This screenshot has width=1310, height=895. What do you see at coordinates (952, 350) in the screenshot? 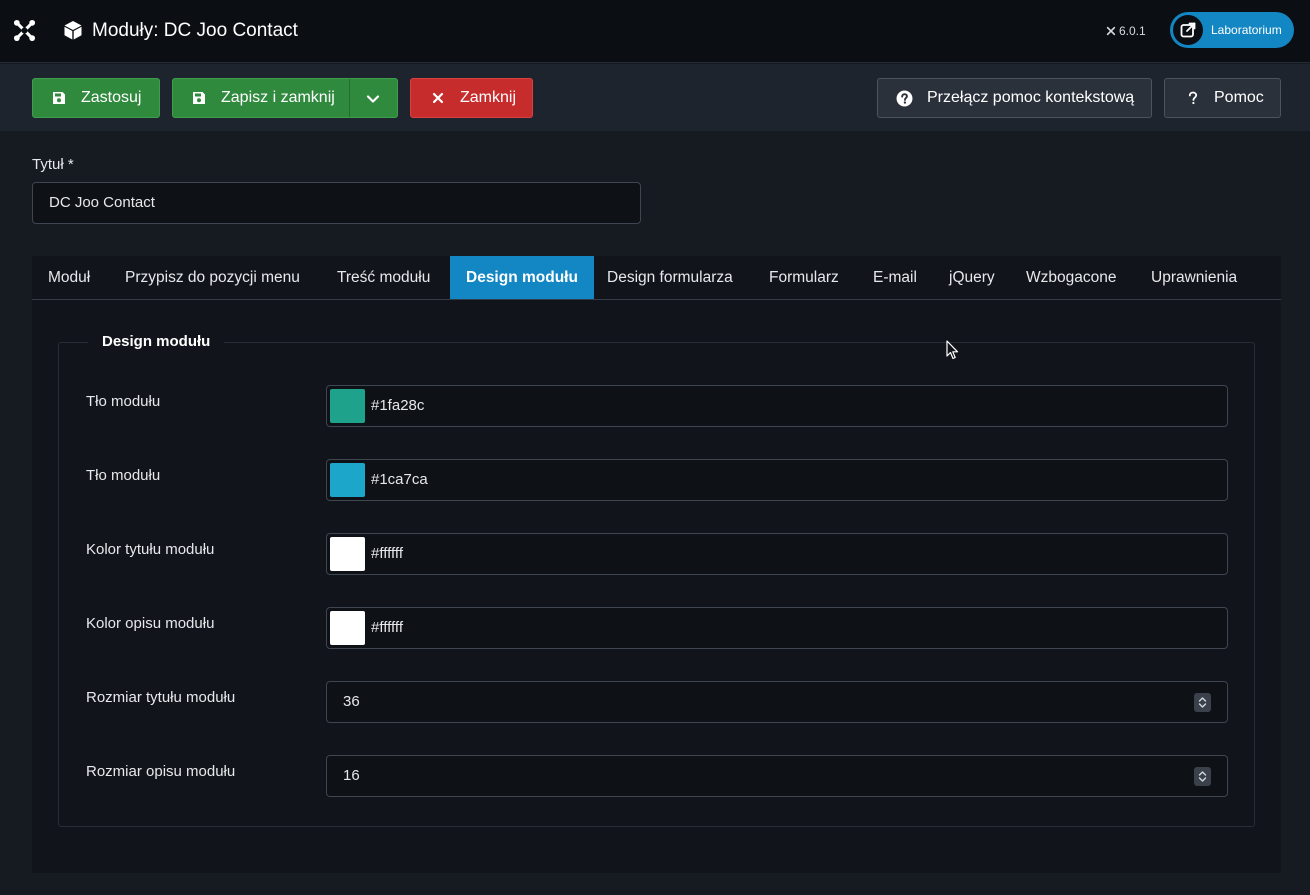
I see `mouse-cursor-icon` at bounding box center [952, 350].